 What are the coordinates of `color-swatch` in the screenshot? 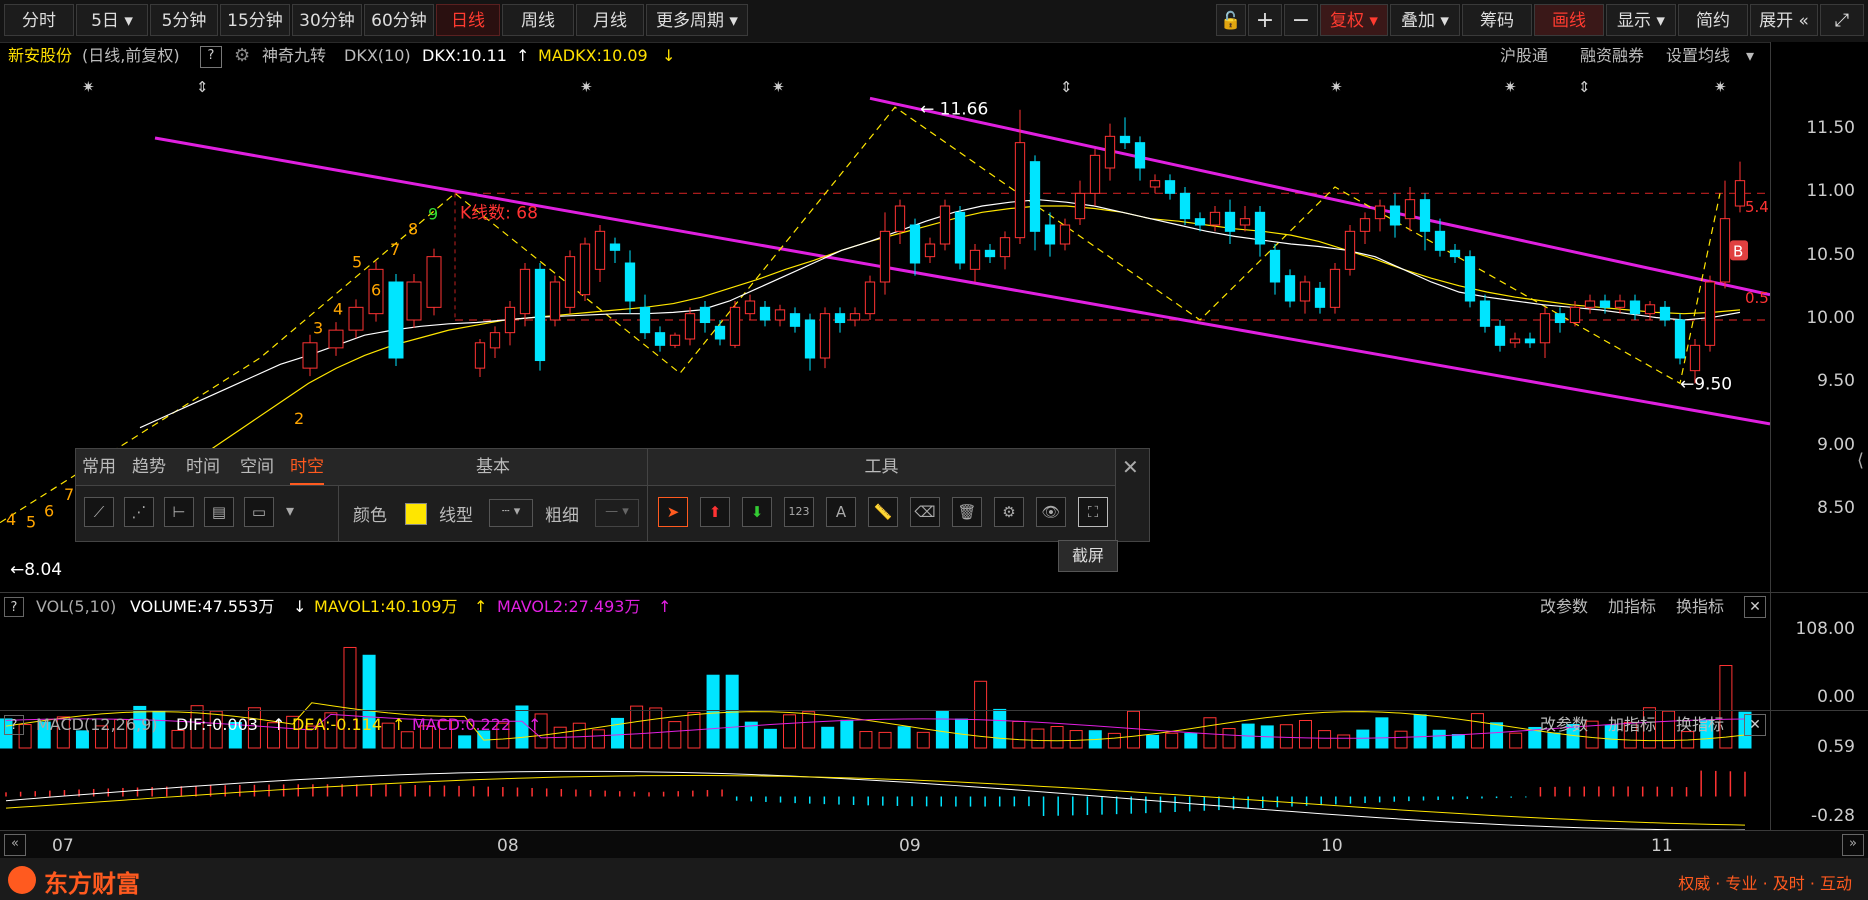 It's located at (416, 514).